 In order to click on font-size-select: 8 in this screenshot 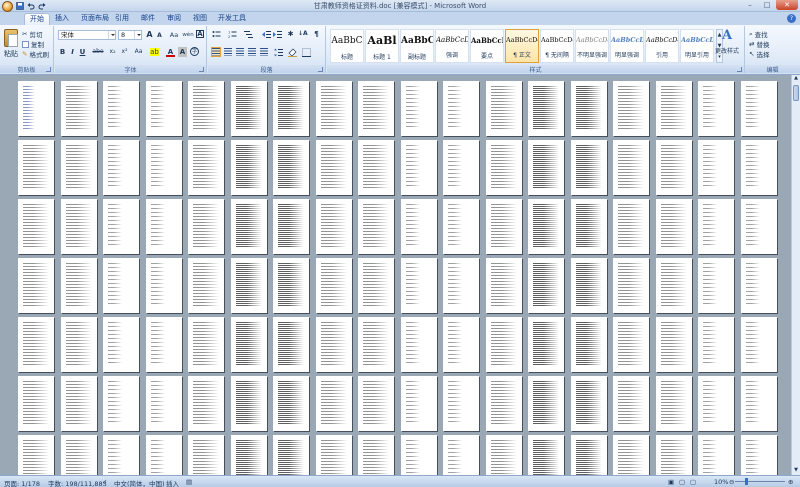, I will do `click(130, 35)`.